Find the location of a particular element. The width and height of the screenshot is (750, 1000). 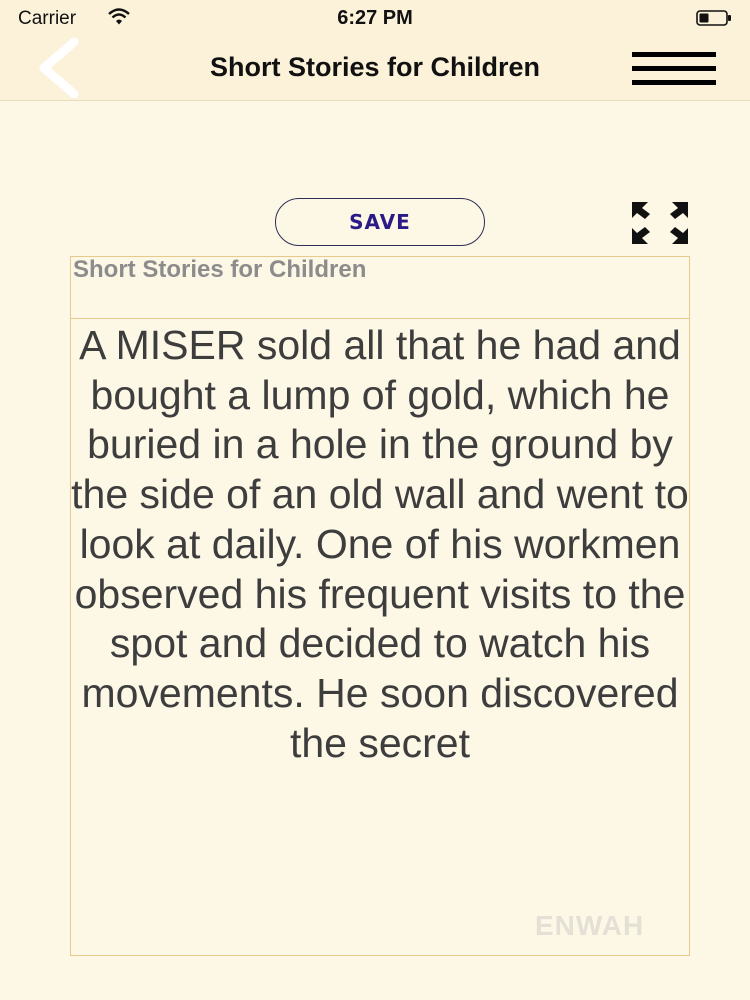

save-button: SAVE is located at coordinates (380, 222).